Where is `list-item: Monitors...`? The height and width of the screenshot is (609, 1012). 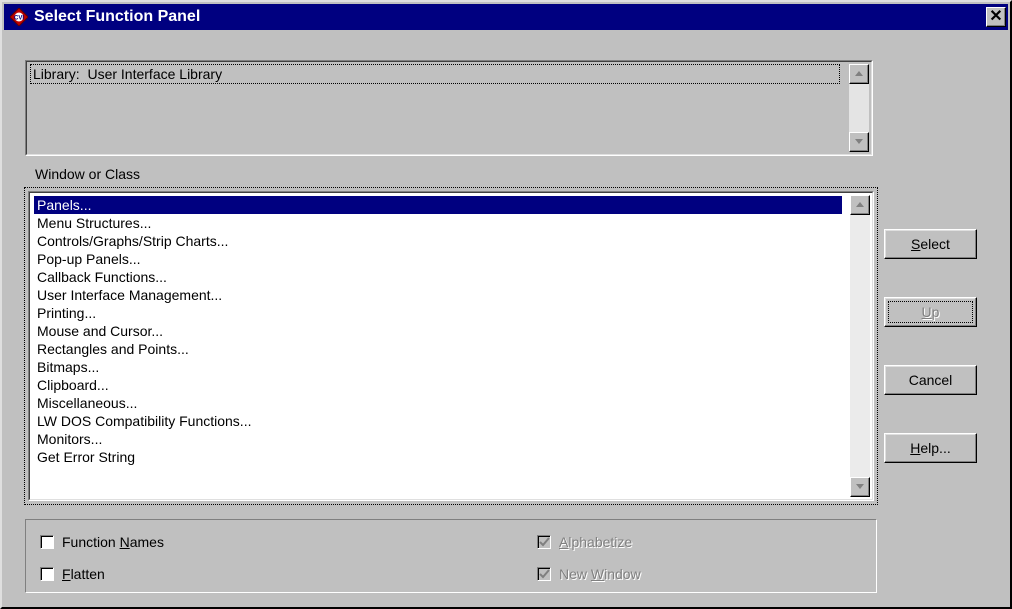
list-item: Monitors... is located at coordinates (438, 439).